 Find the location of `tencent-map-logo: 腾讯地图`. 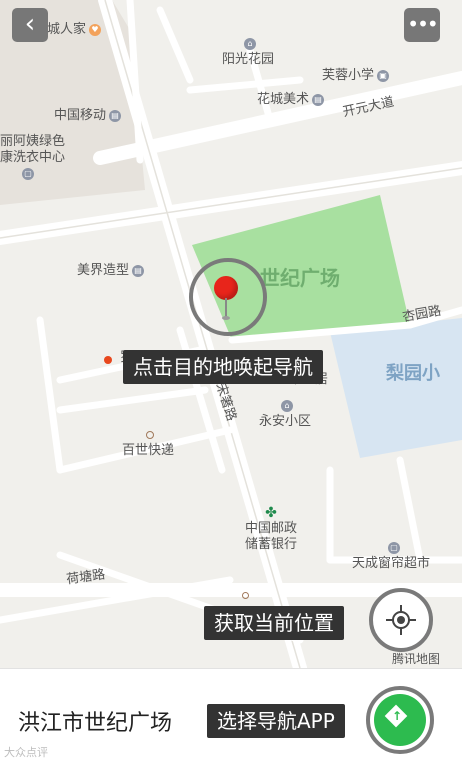

tencent-map-logo: 腾讯地图 is located at coordinates (416, 659).